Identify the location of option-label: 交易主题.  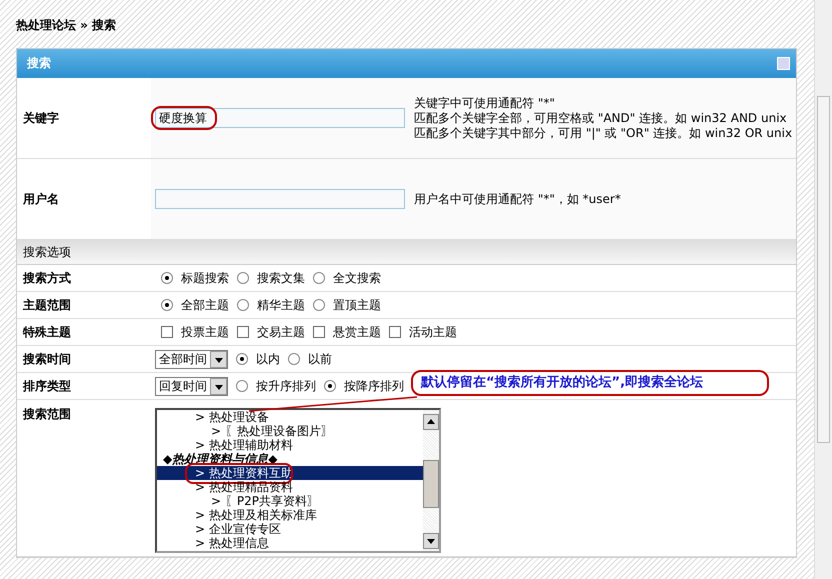
(281, 332).